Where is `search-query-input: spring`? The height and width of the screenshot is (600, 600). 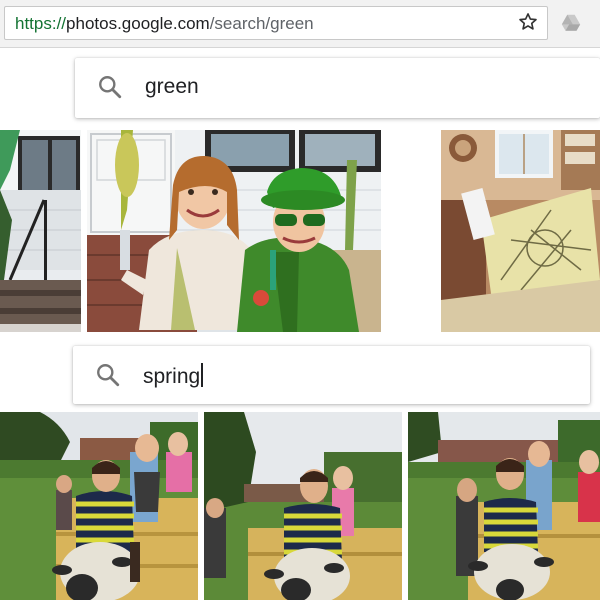 search-query-input: spring is located at coordinates (173, 376).